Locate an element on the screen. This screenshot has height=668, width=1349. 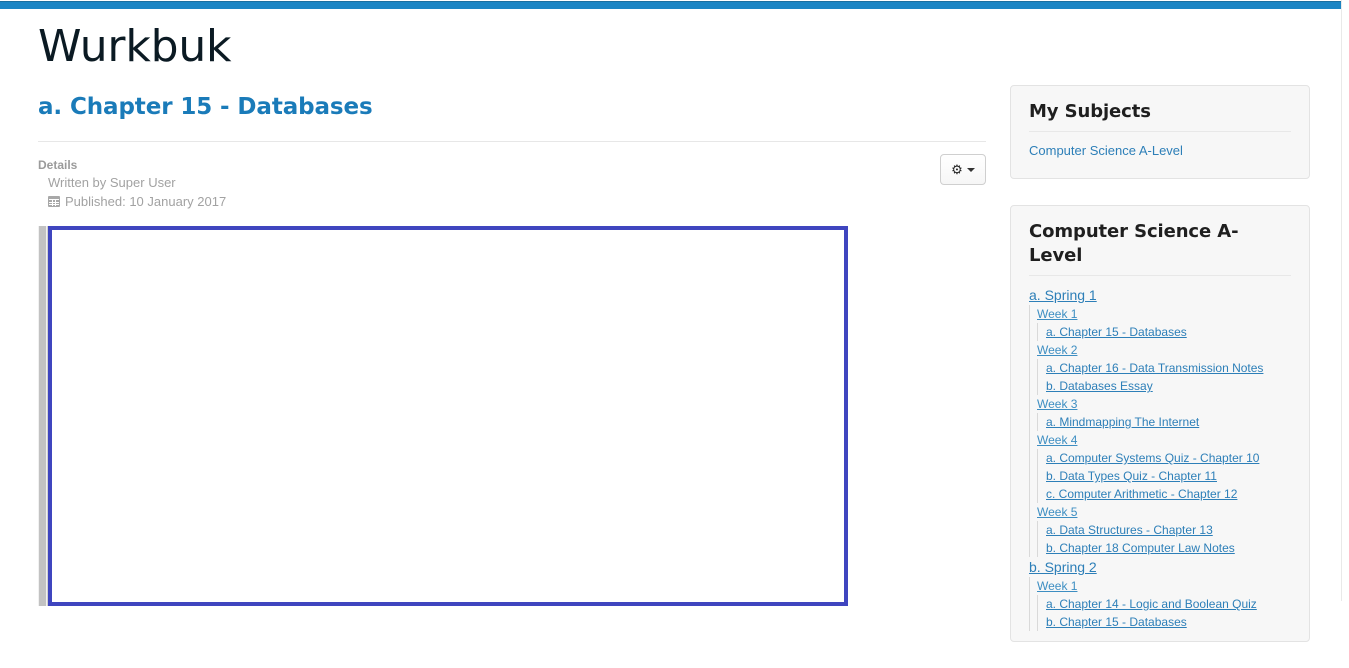
list-item: b. Chapter 18 Computer Law Notes is located at coordinates (1168, 548).